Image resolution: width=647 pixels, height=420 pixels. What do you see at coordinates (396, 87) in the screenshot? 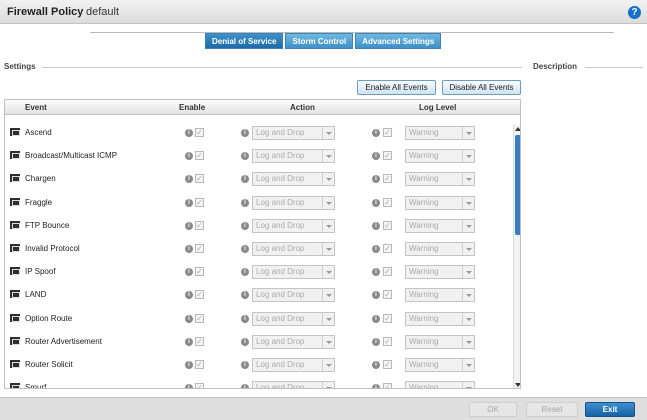
I see `enable-all-events-button: Enable All Events` at bounding box center [396, 87].